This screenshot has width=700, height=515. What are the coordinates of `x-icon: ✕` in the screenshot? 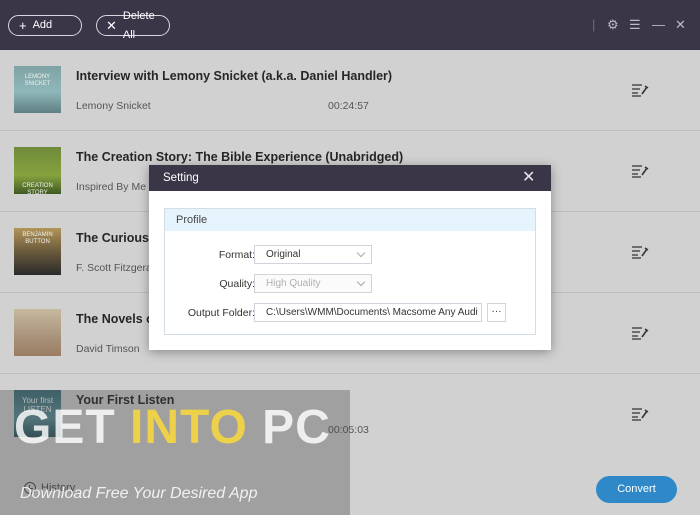 It's located at (111, 25).